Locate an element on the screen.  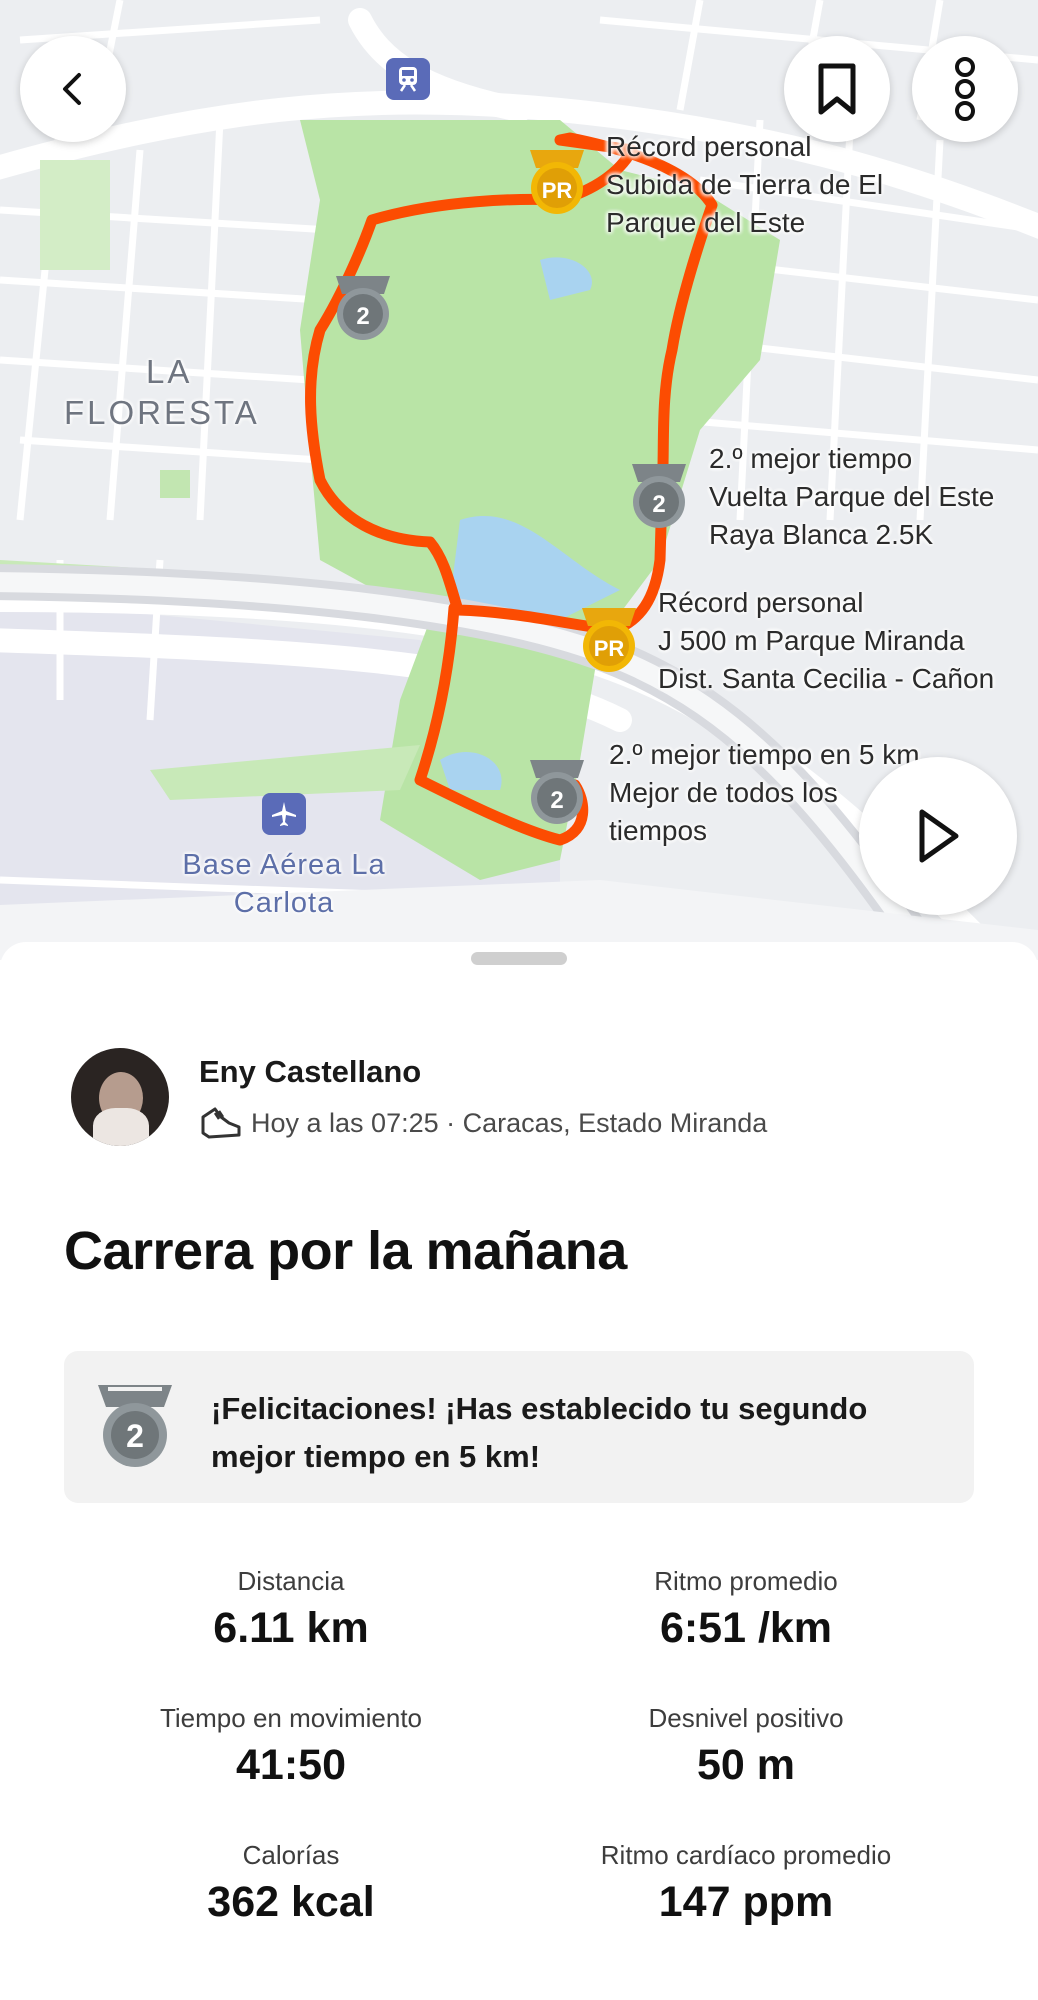
area-label-floresta: FLORESTA is located at coordinates (162, 412).